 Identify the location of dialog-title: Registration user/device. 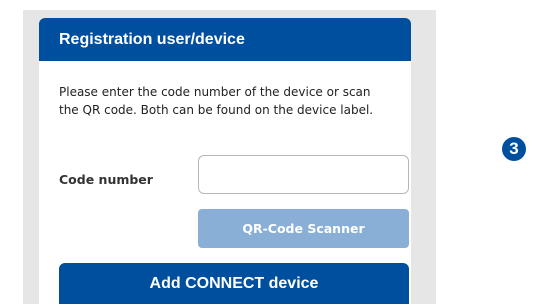
(225, 39).